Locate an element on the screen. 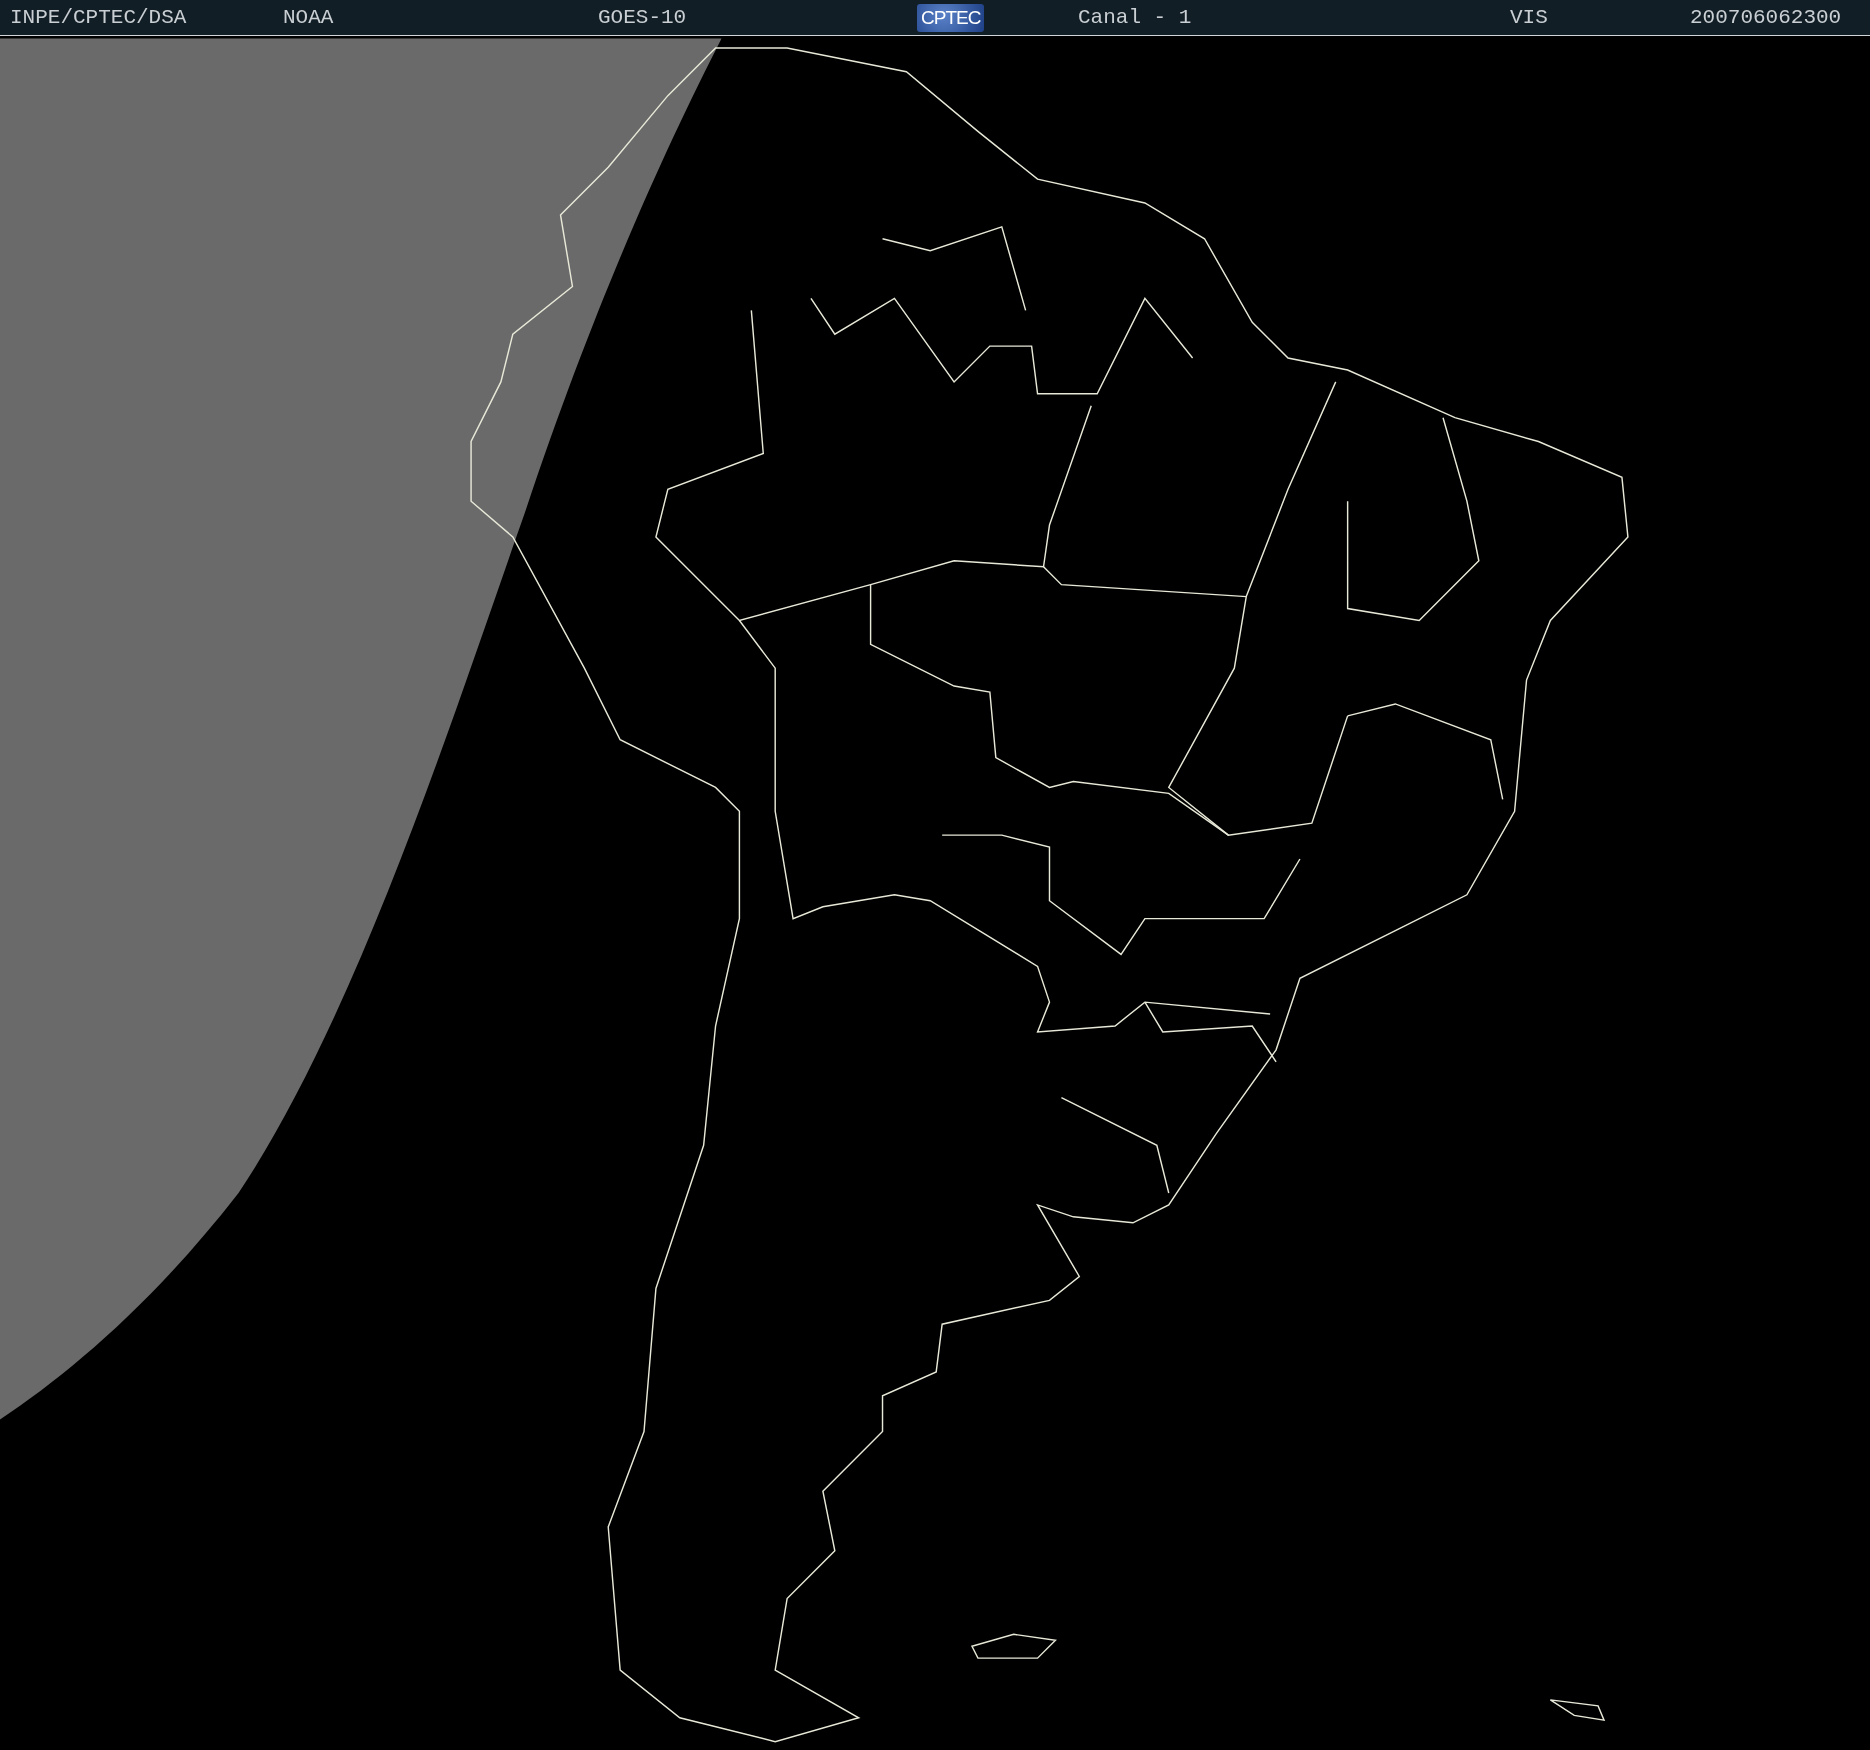 This screenshot has width=1870, height=1750. header-label: NOAA is located at coordinates (309, 17).